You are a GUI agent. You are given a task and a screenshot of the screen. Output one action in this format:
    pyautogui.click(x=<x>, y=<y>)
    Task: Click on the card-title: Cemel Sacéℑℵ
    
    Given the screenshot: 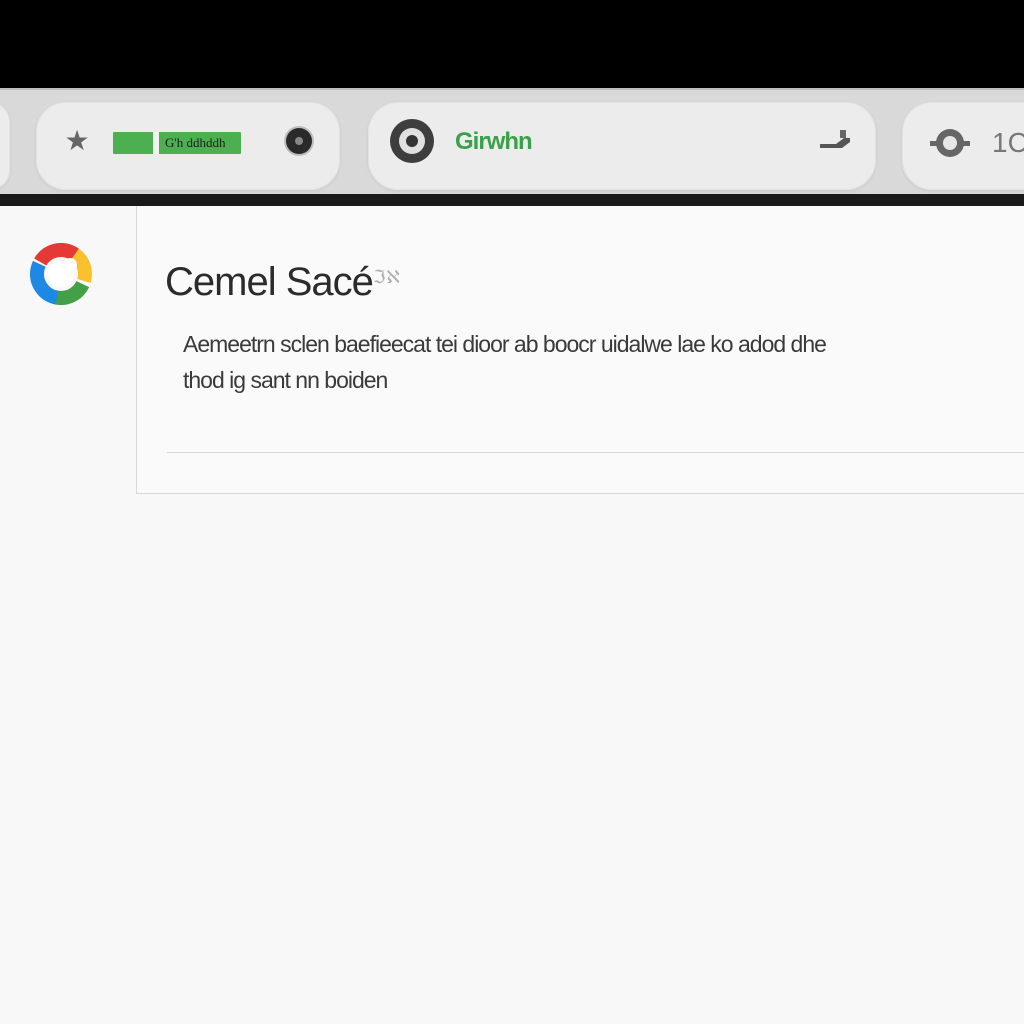 What is the action you would take?
    pyautogui.click(x=283, y=279)
    